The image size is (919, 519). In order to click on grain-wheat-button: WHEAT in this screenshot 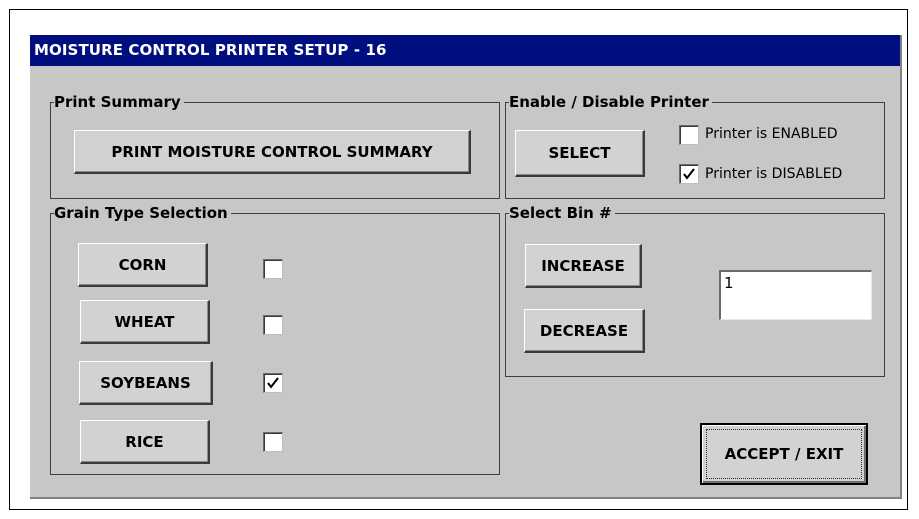, I will do `click(145, 322)`.